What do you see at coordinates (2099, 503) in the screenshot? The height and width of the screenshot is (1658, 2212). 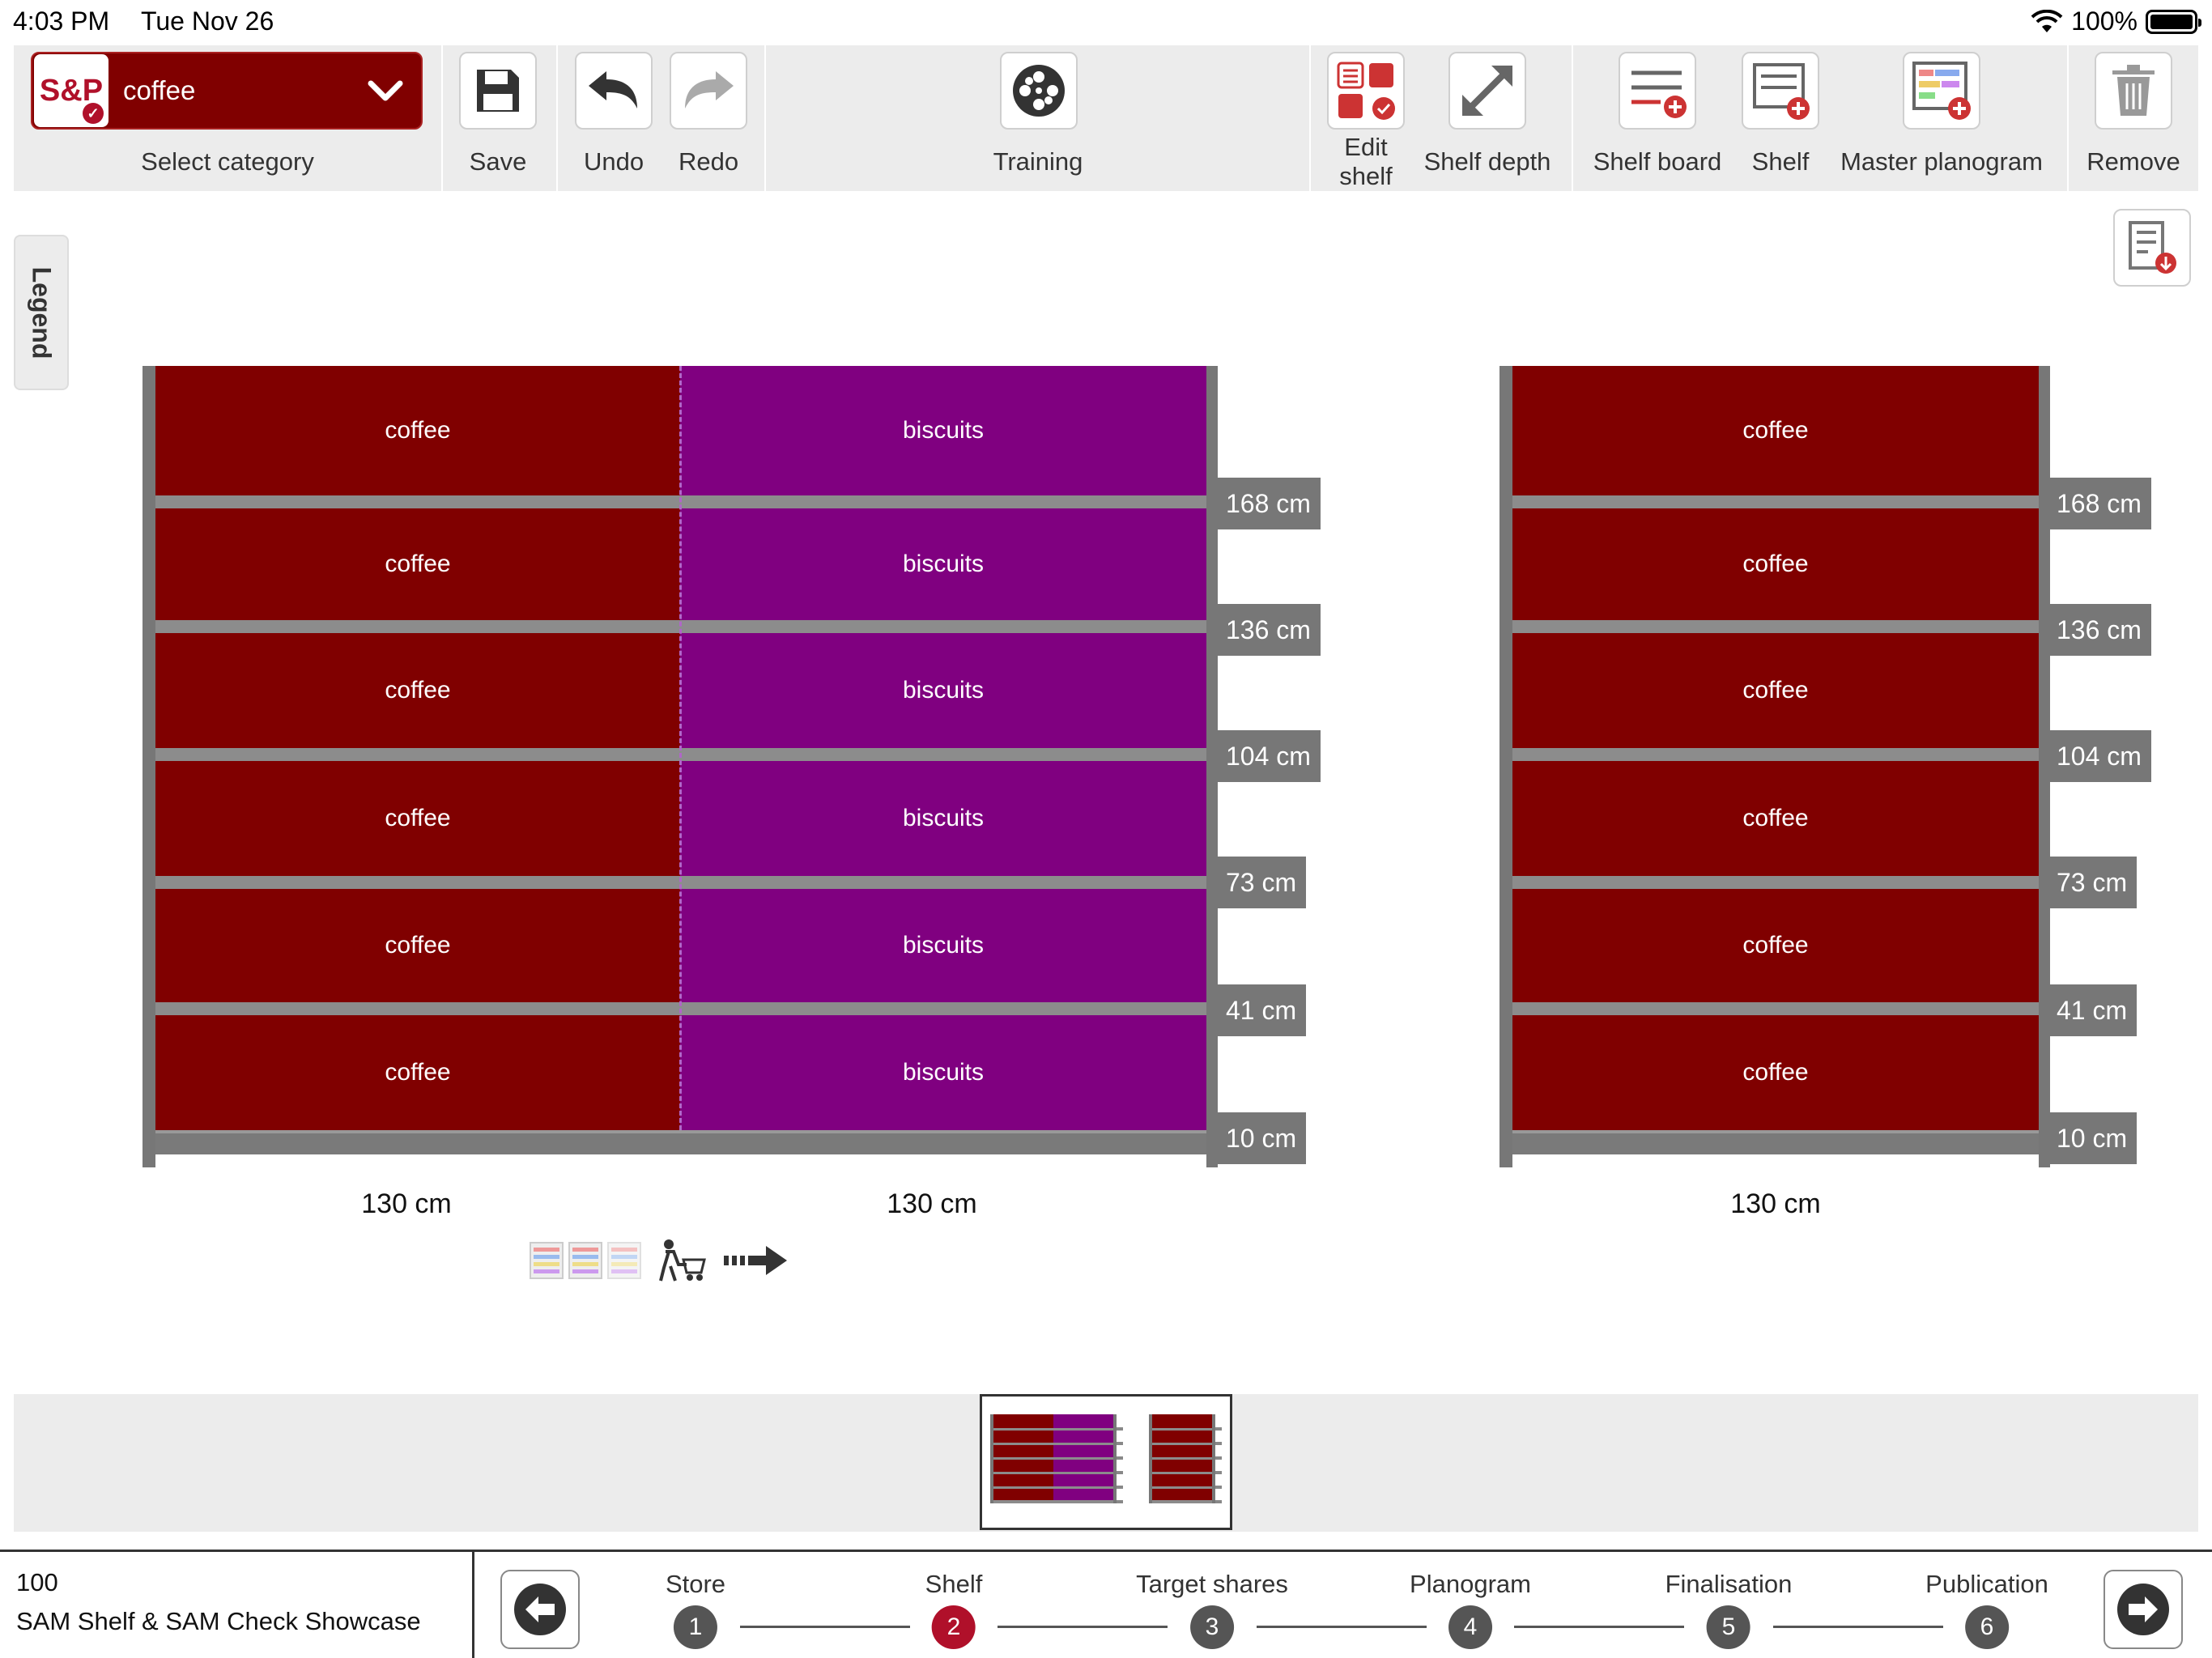 I see `shelf-height-label: 168 cm` at bounding box center [2099, 503].